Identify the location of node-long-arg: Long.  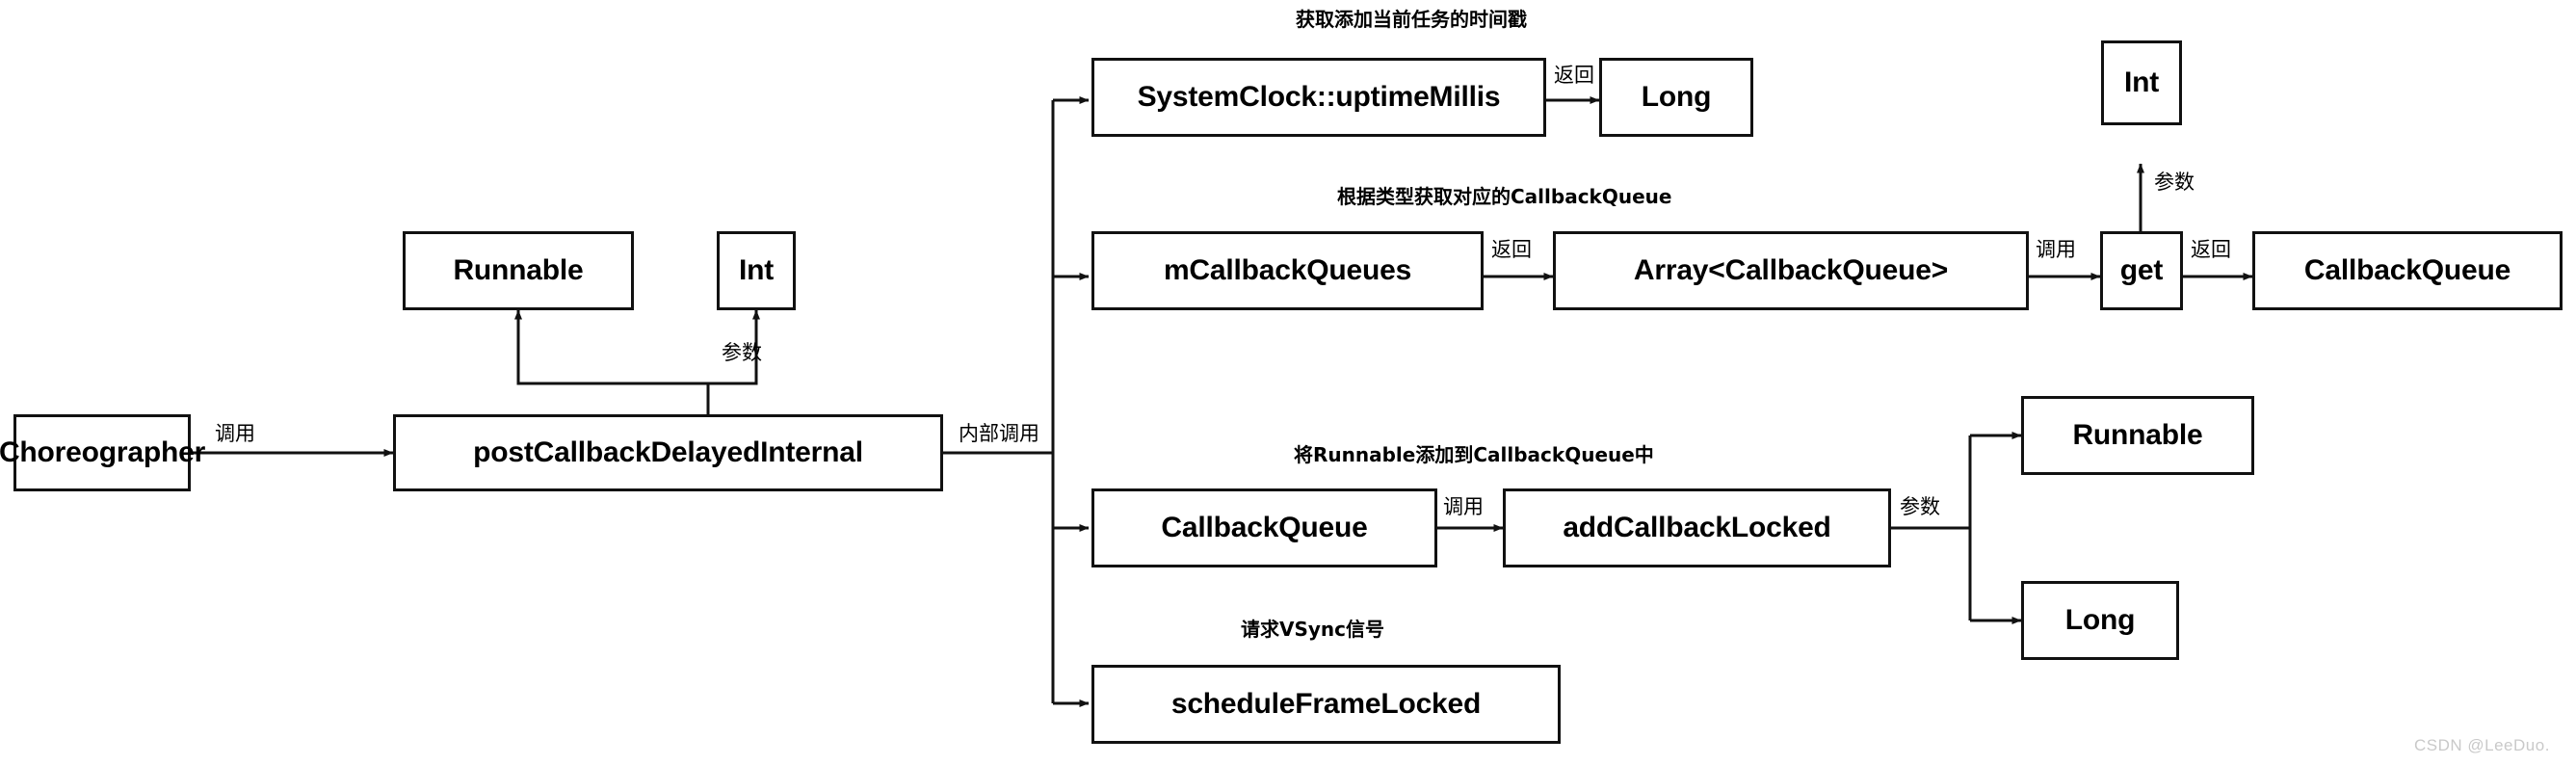
(2100, 620).